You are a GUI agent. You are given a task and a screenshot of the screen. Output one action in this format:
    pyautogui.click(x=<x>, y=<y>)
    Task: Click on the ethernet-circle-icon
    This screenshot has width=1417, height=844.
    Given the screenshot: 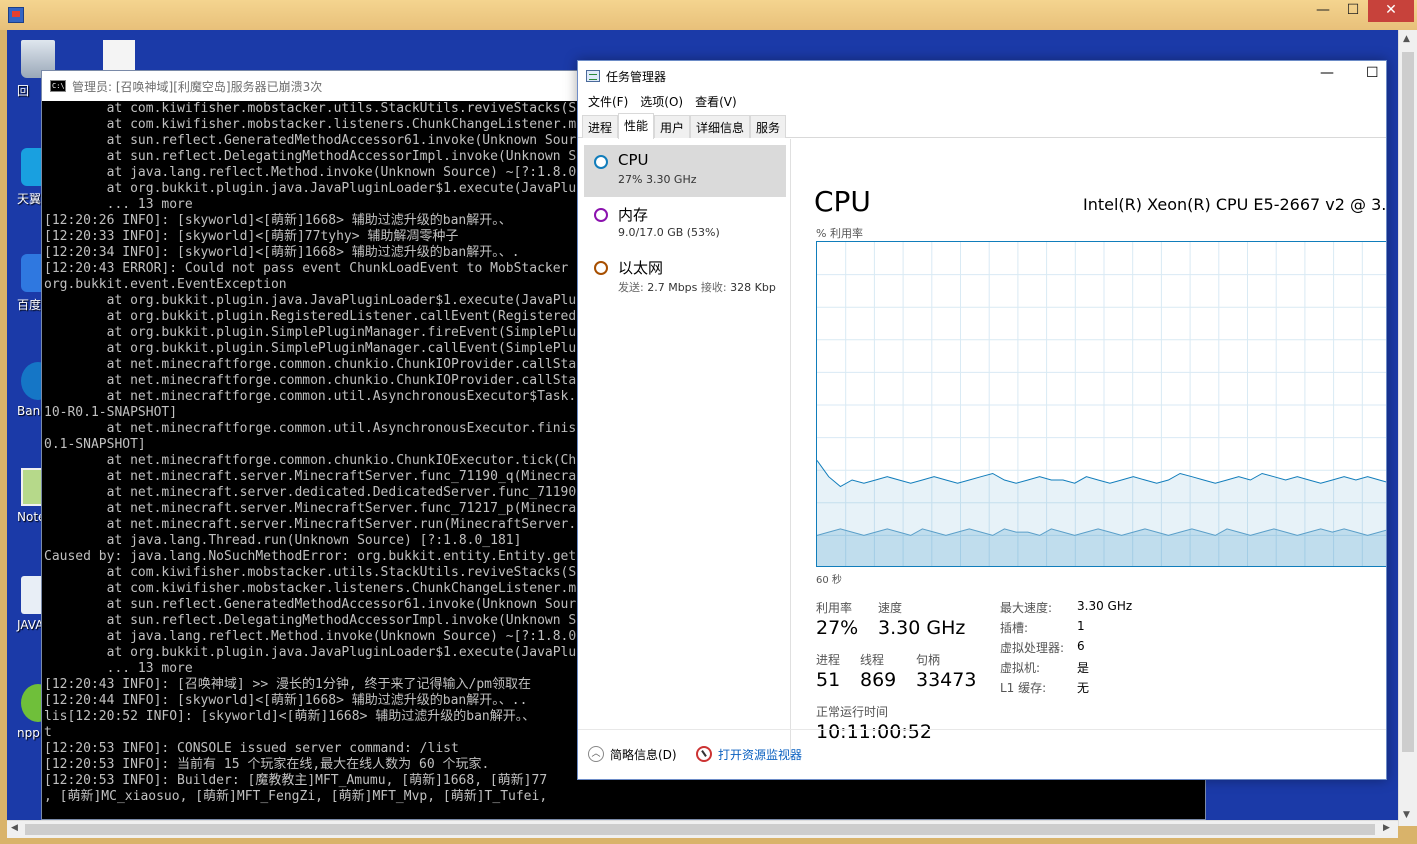 What is the action you would take?
    pyautogui.click(x=601, y=268)
    